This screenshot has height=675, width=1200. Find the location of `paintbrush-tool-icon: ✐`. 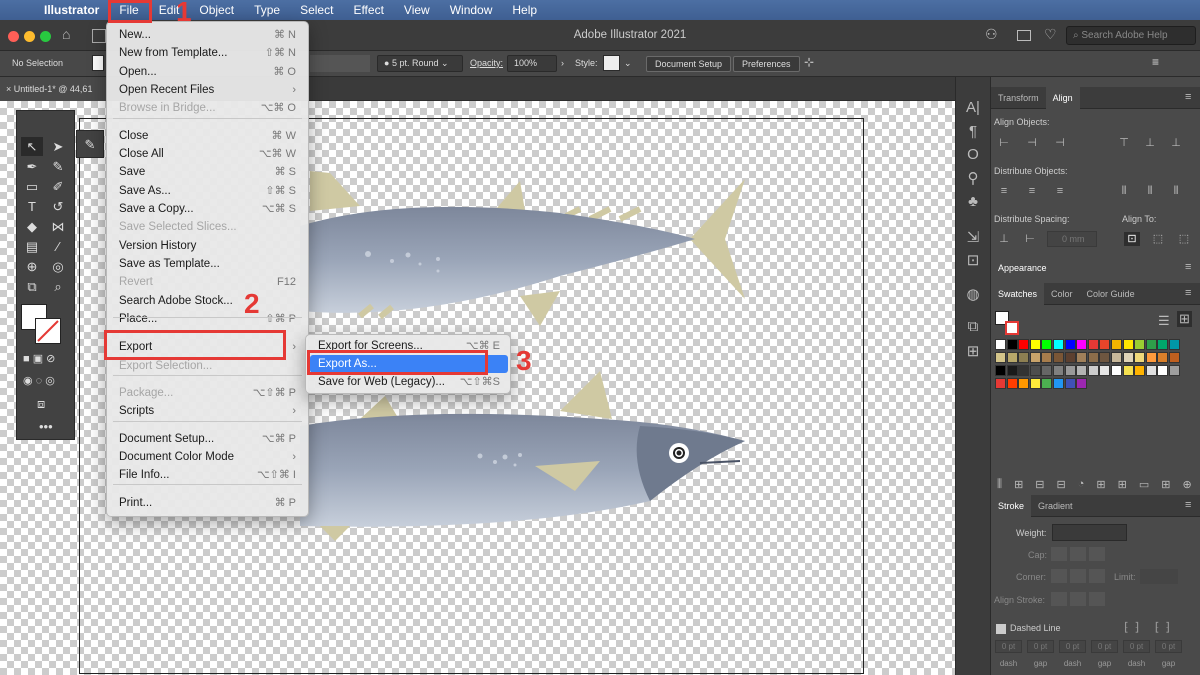

paintbrush-tool-icon: ✐ is located at coordinates (58, 186).